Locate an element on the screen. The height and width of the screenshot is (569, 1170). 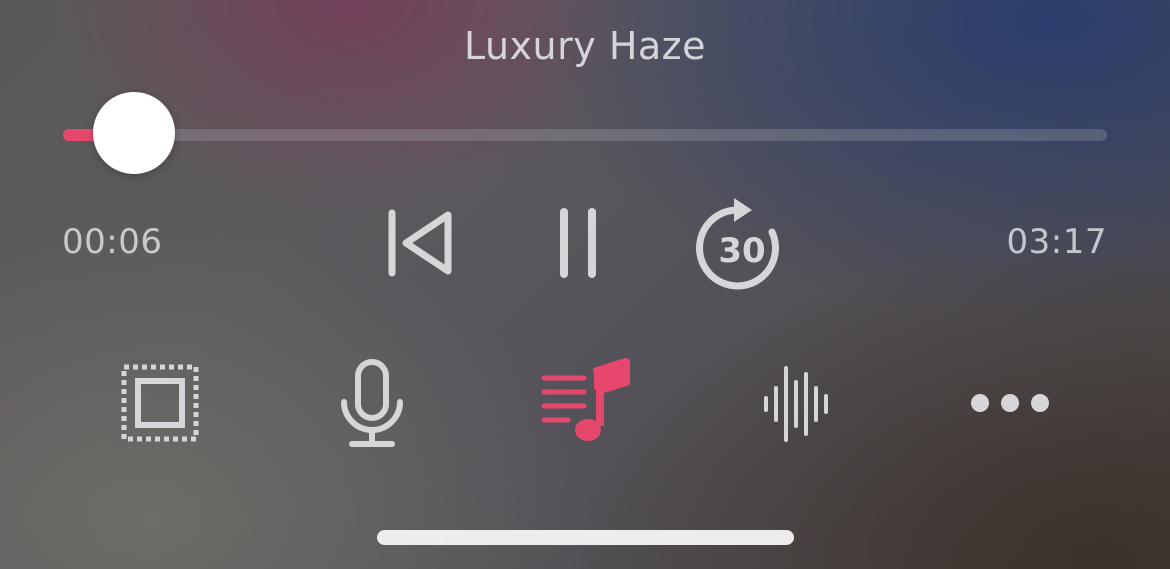
lyrics-music-icon is located at coordinates (585, 399).